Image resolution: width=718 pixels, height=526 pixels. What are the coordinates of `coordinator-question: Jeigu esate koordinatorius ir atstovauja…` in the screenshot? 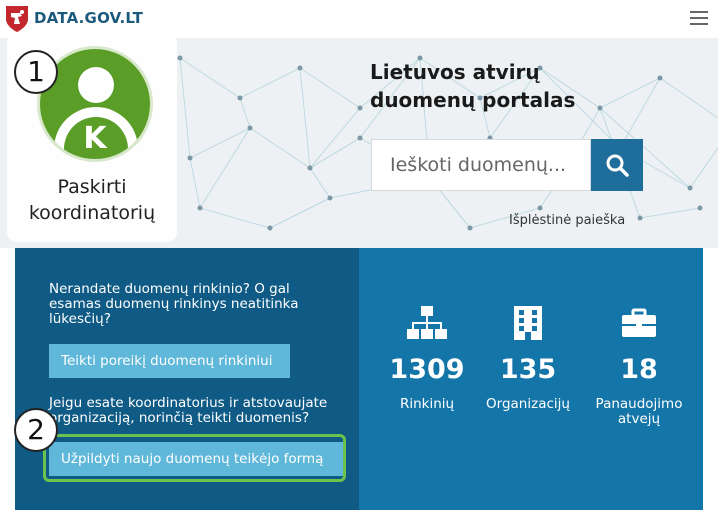 It's located at (188, 410).